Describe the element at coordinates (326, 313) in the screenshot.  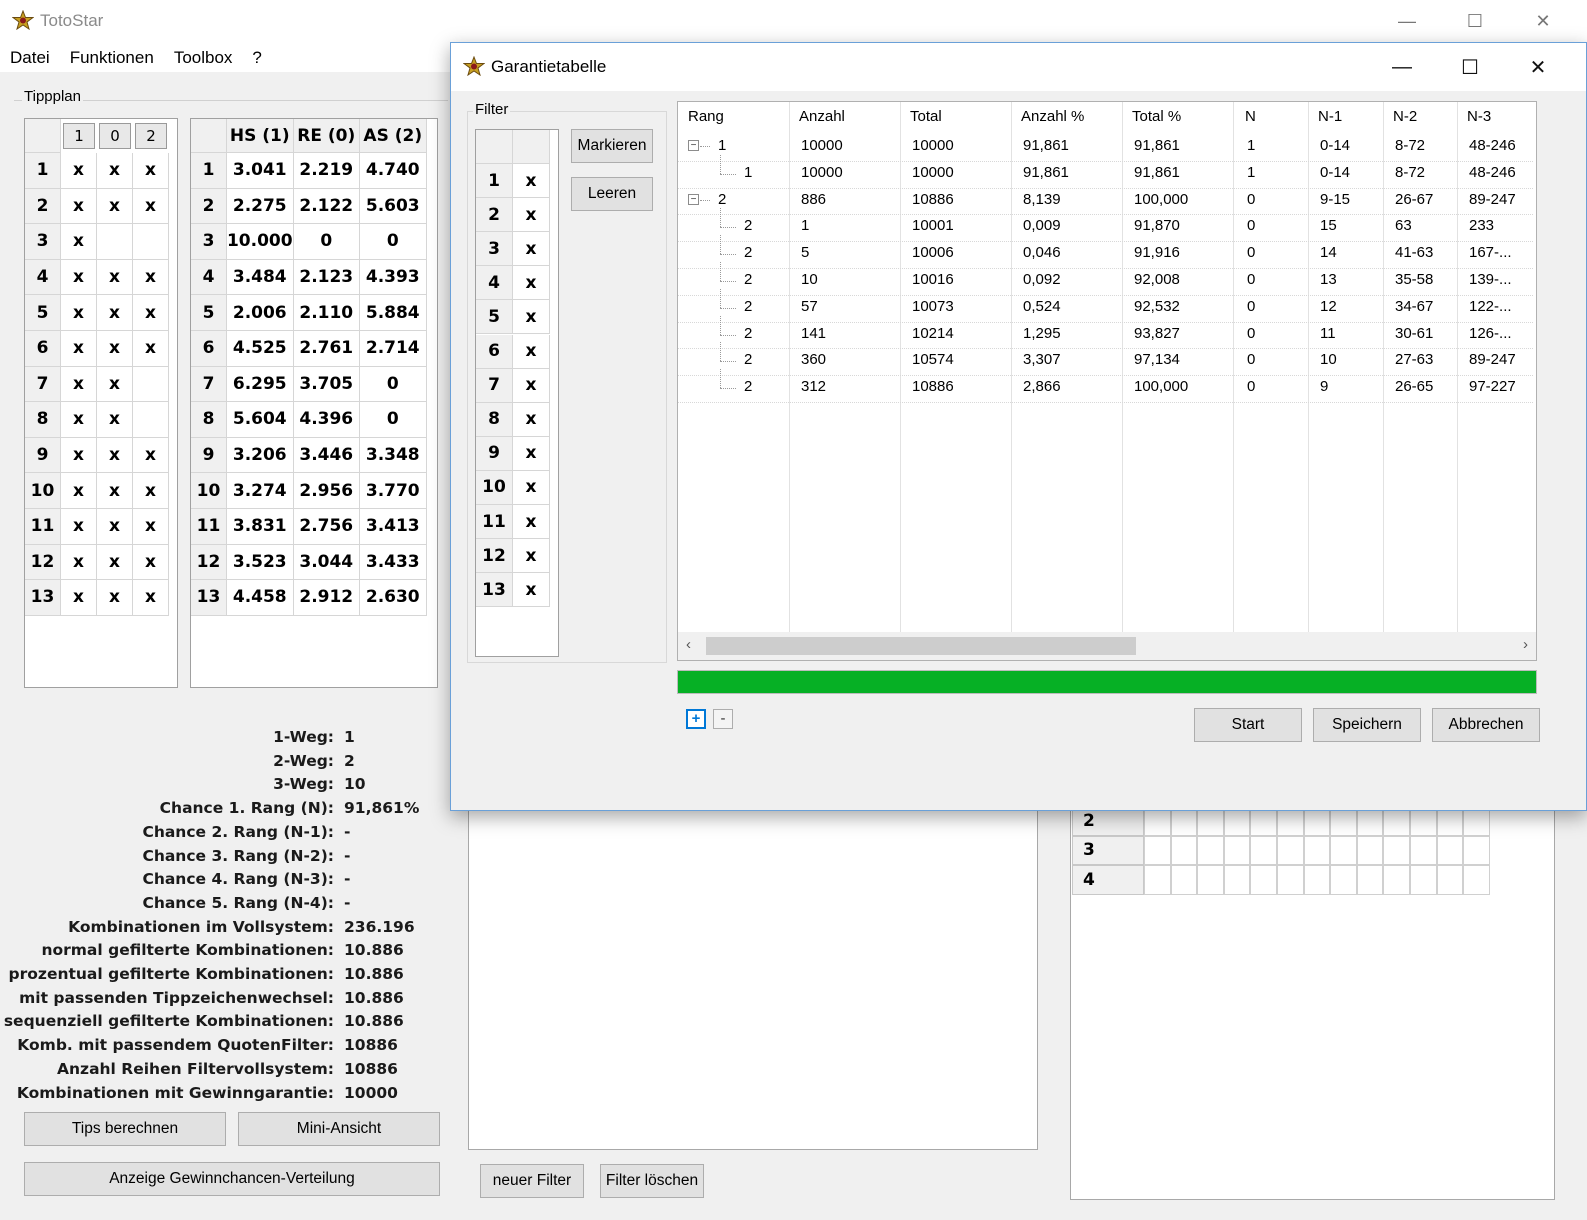
I see `odds-cell: 2.110` at that location.